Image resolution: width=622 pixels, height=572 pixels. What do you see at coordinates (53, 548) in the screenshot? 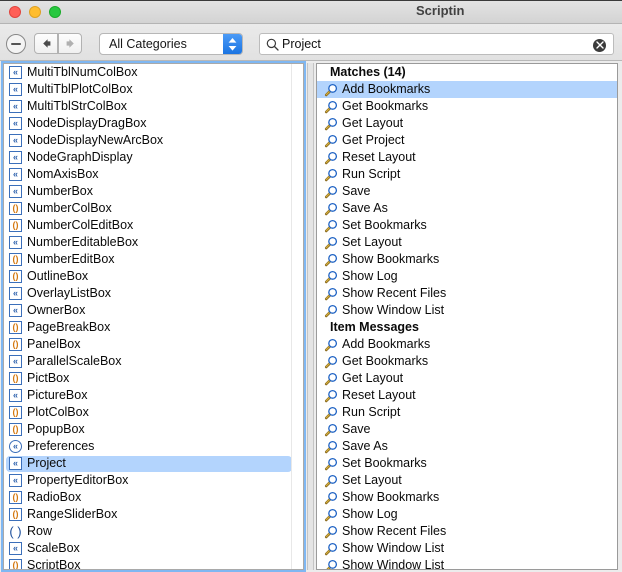
I see `list-item-label: ScaleBox` at bounding box center [53, 548].